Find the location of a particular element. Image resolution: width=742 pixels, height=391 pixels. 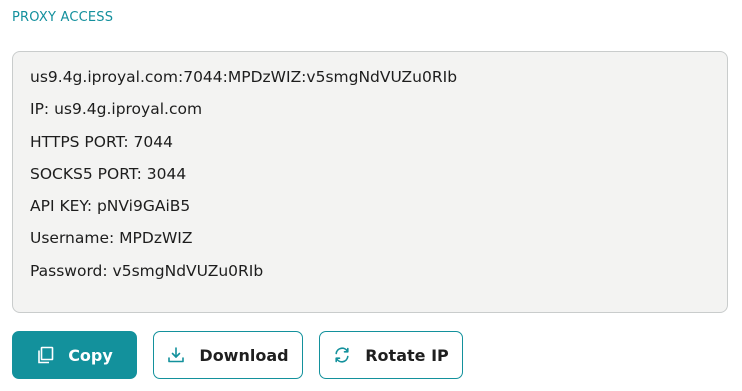

download-button-label: Download is located at coordinates (244, 355).